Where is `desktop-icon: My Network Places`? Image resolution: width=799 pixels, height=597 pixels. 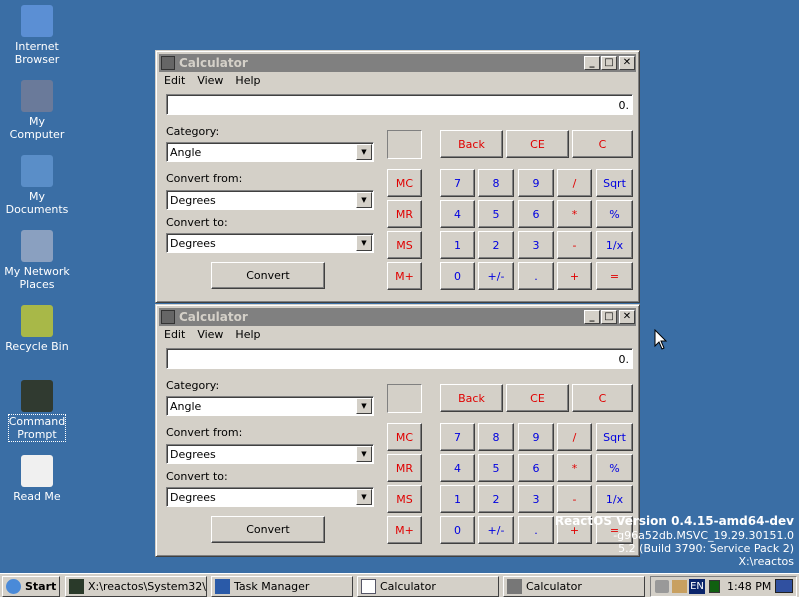
desktop-icon: My Network Places is located at coordinates (37, 260).